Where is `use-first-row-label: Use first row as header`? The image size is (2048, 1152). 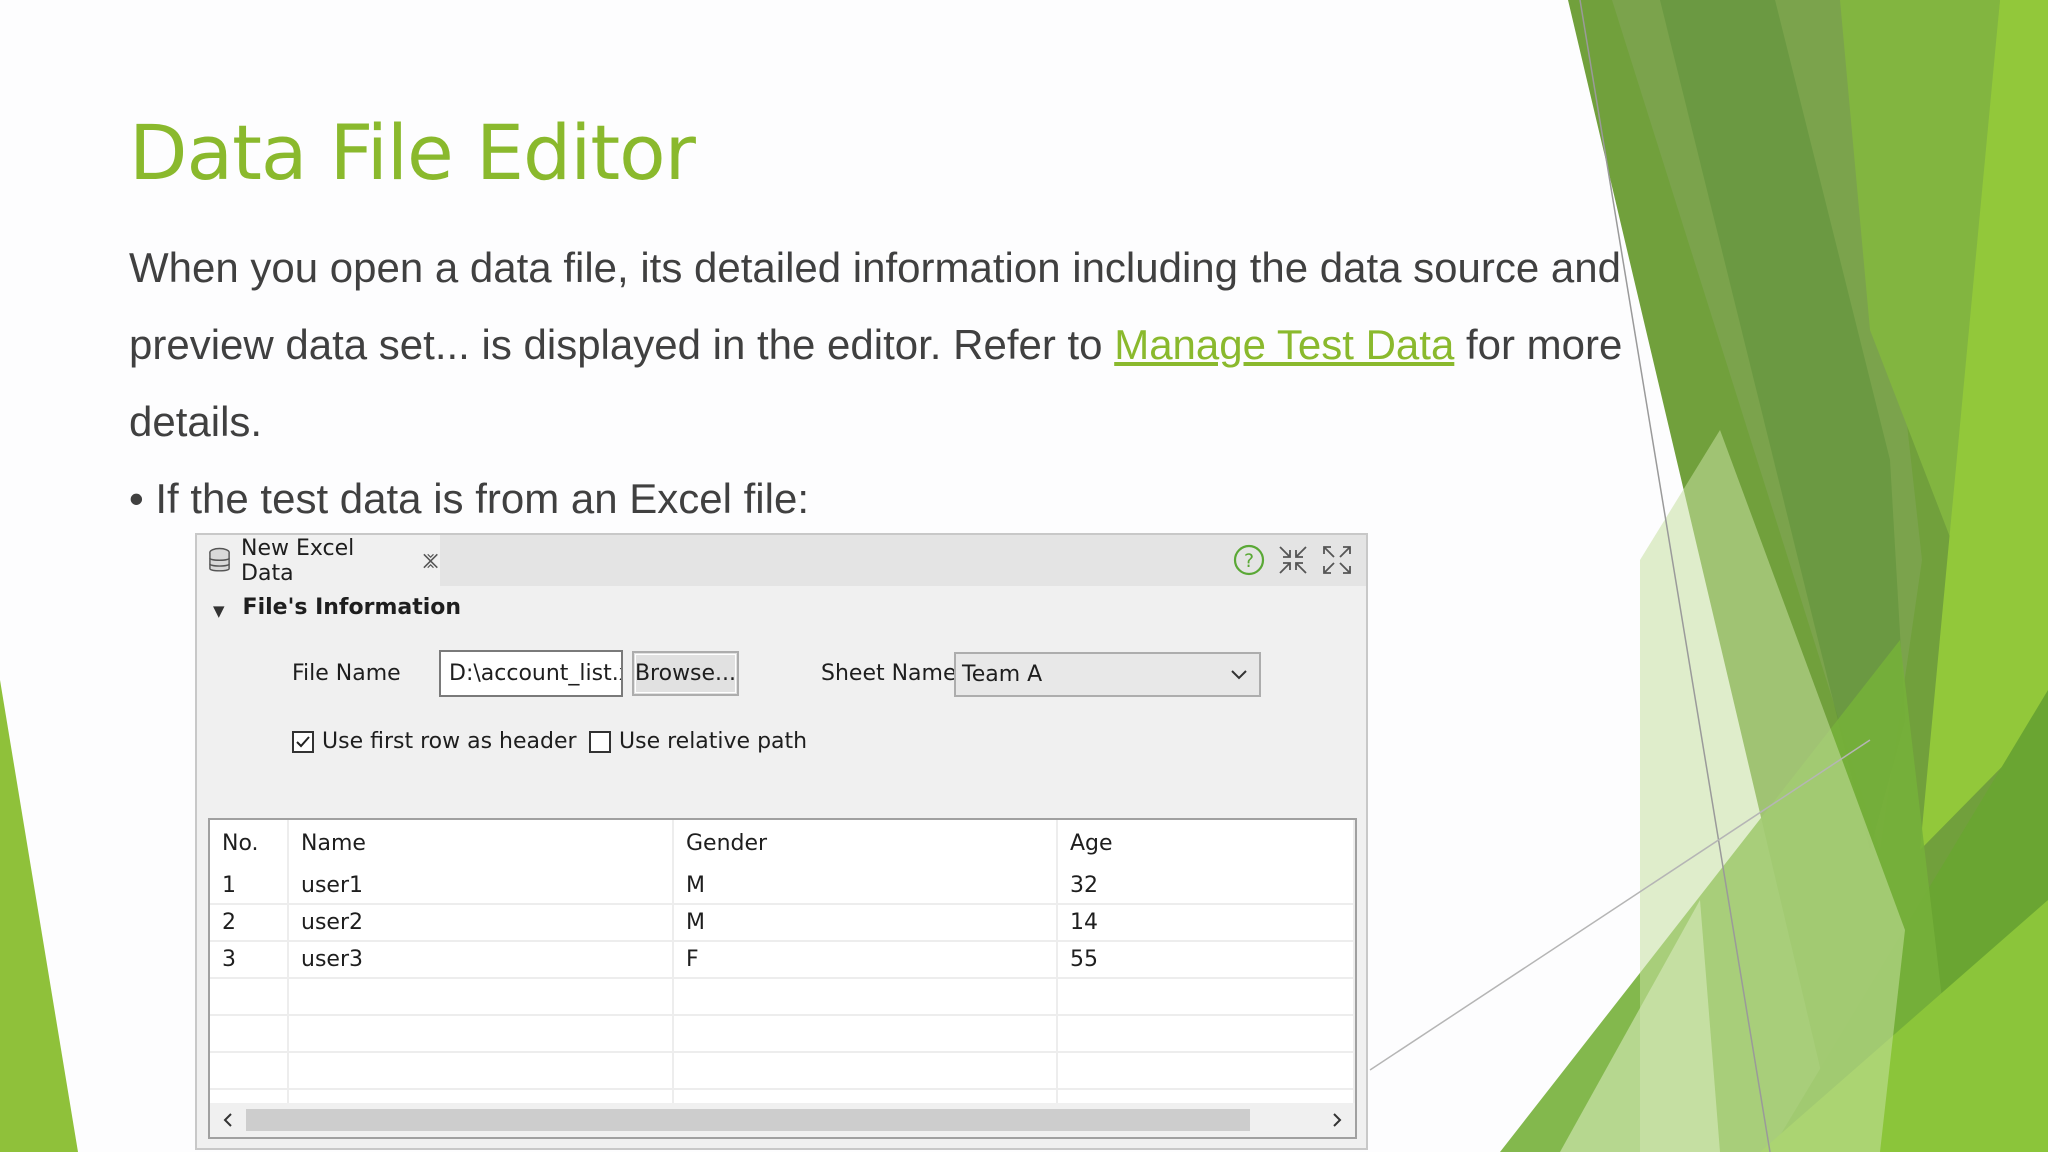
use-first-row-label: Use first row as header is located at coordinates (449, 741).